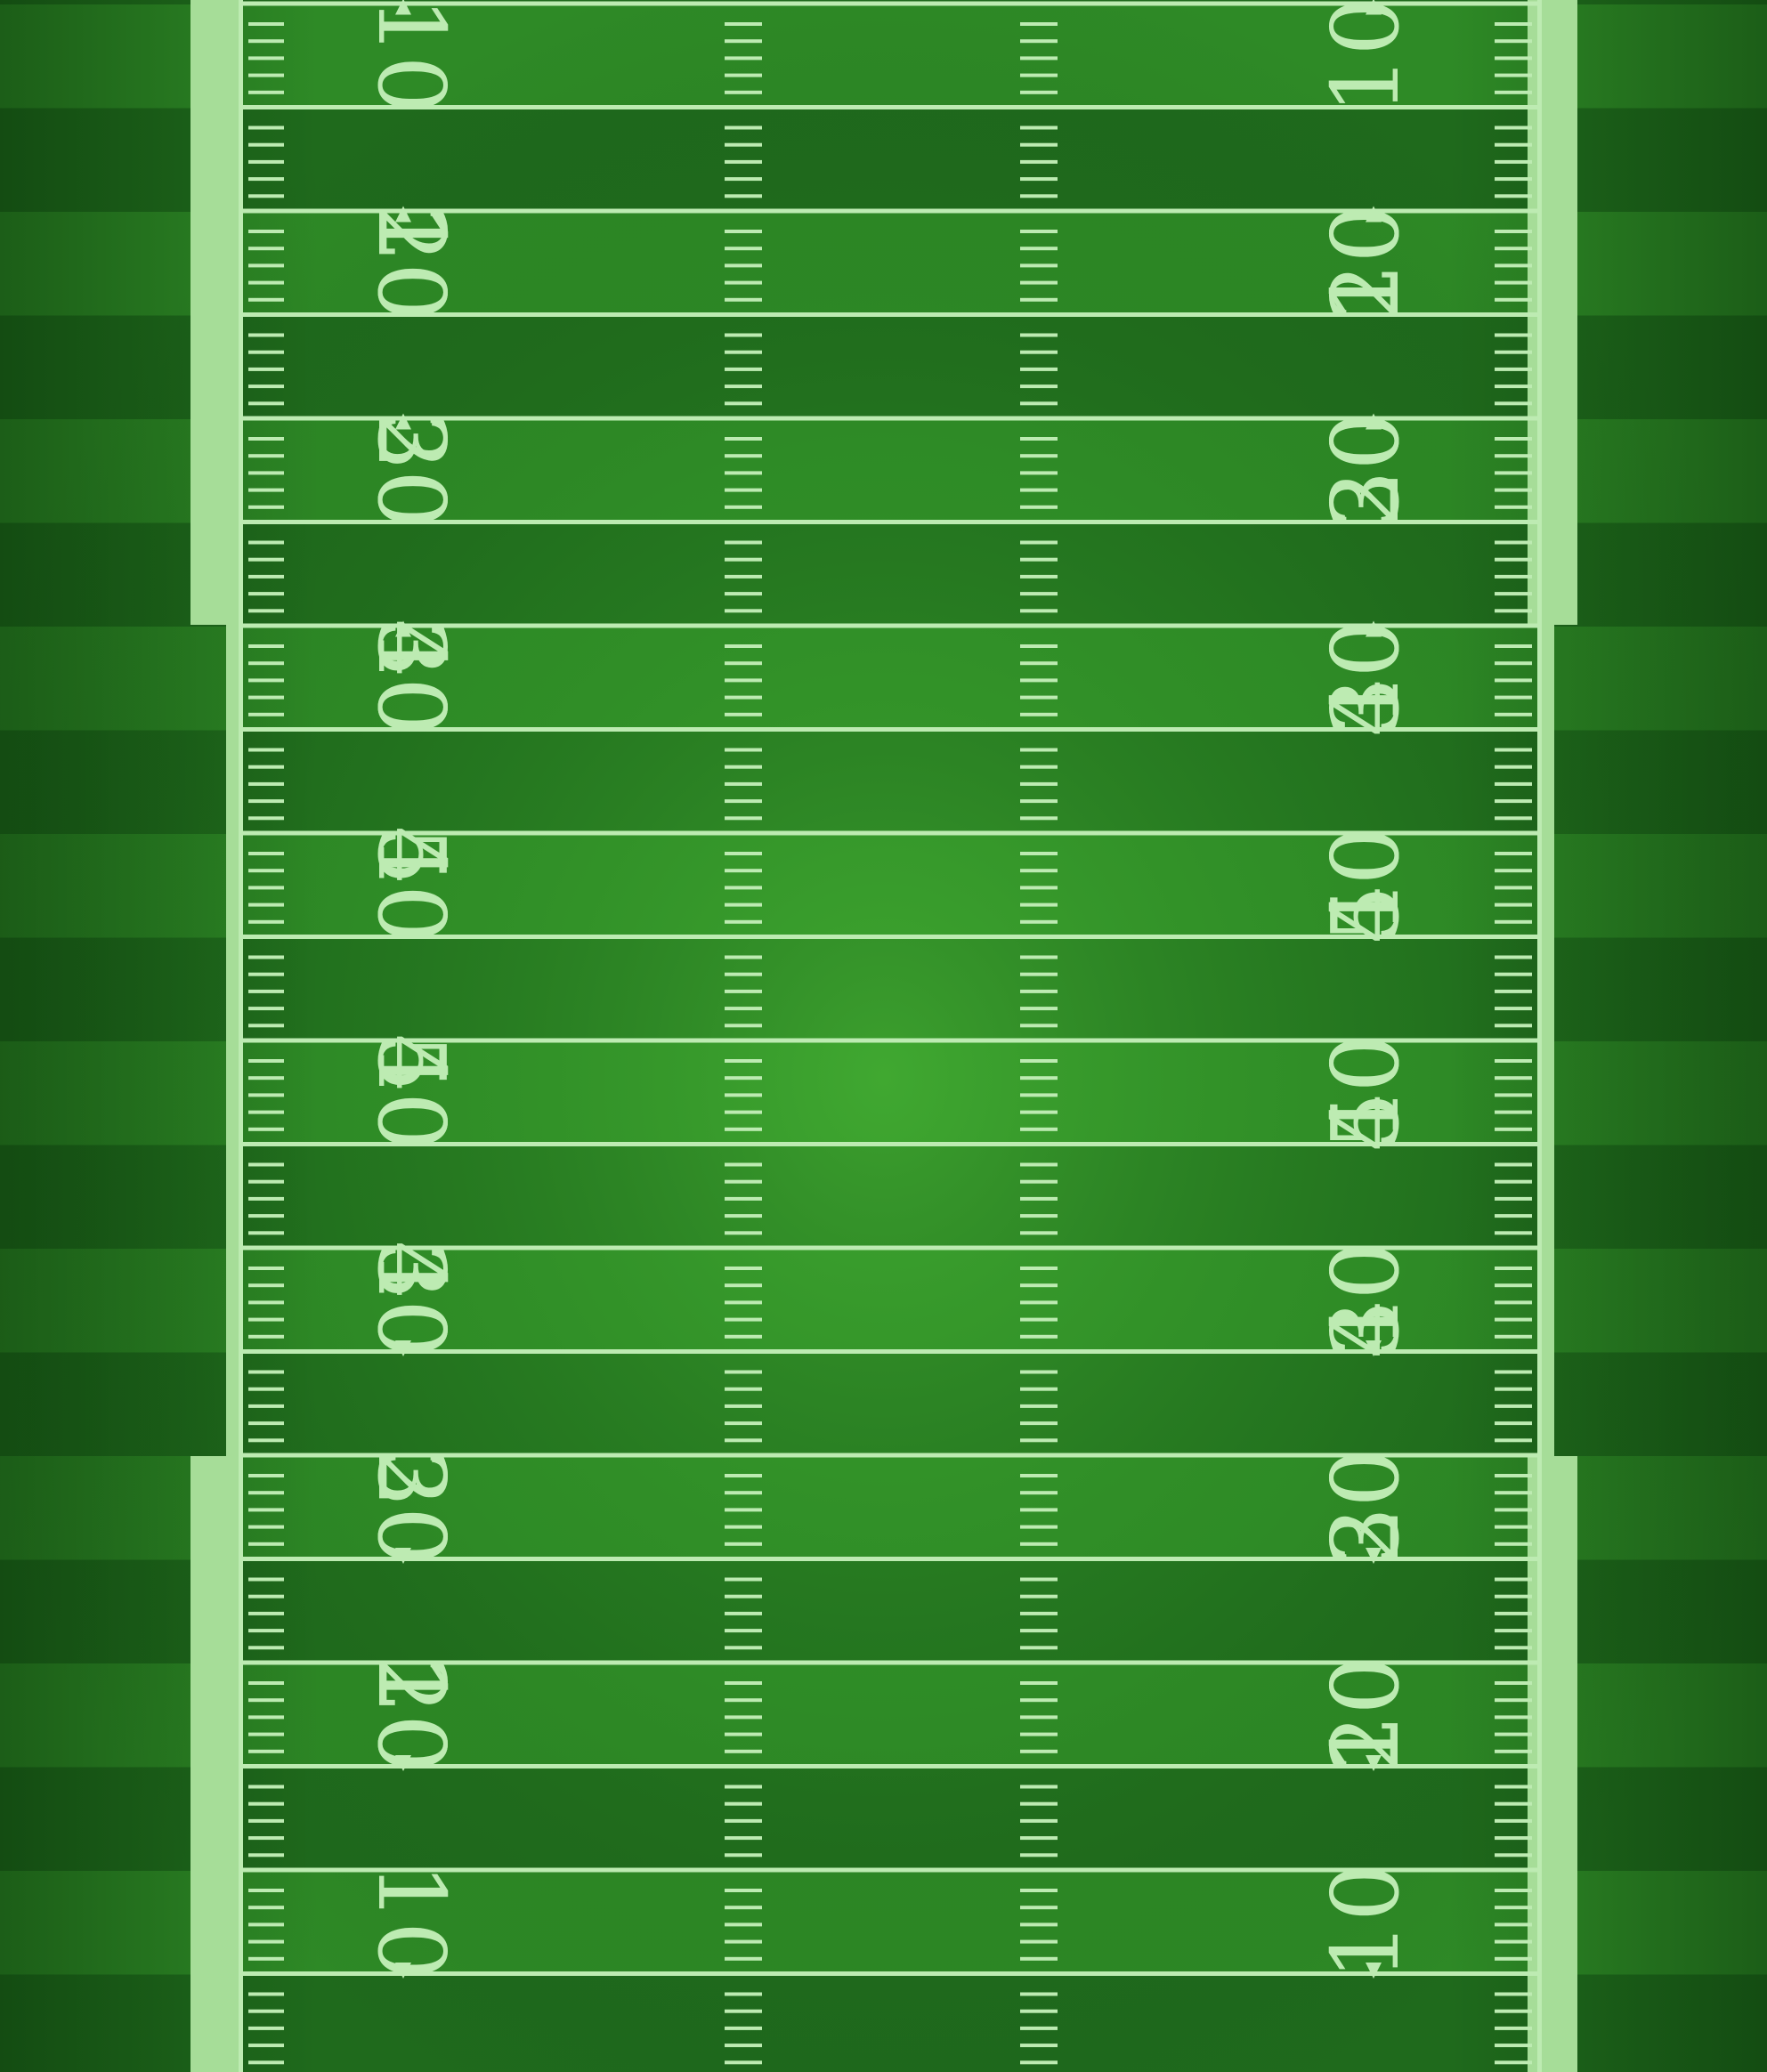 The width and height of the screenshot is (1767, 2072). What do you see at coordinates (215, 312) in the screenshot?
I see `sideline-band-left-top` at bounding box center [215, 312].